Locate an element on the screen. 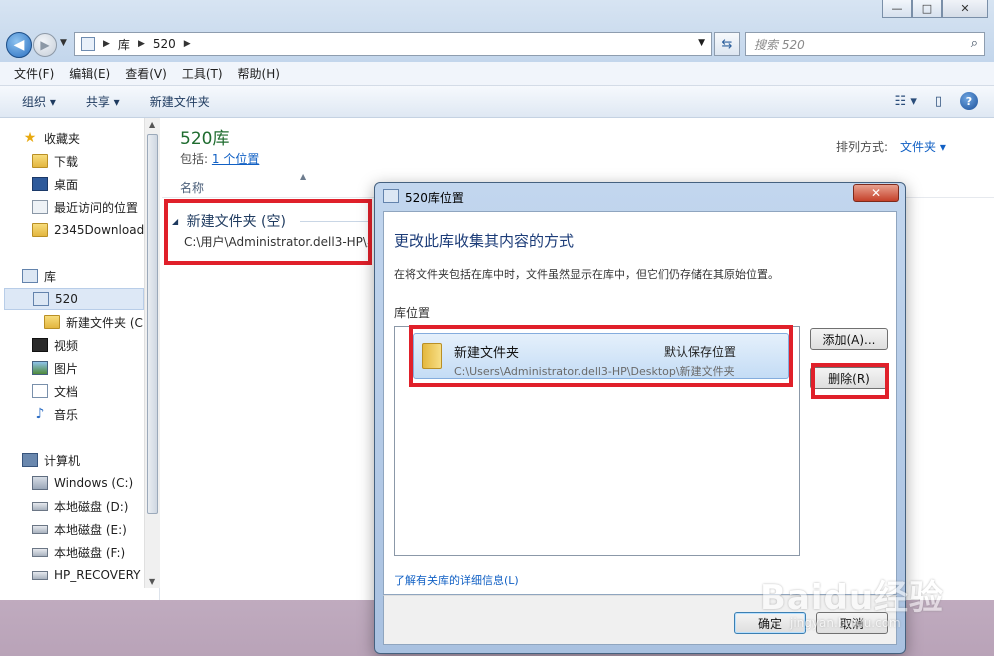 This screenshot has width=994, height=656. nav-label: 视频 is located at coordinates (66, 345).